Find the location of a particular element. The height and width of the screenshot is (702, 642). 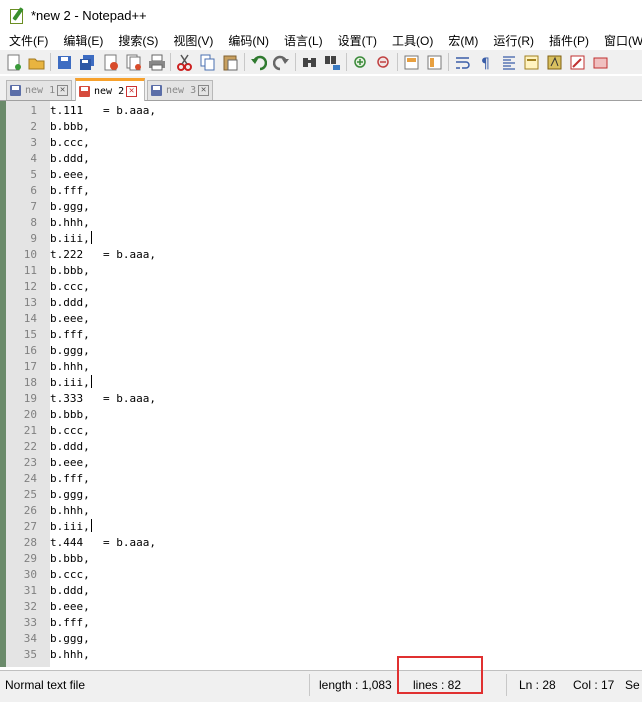

menu-item: 语言(L) is located at coordinates (302, 40).